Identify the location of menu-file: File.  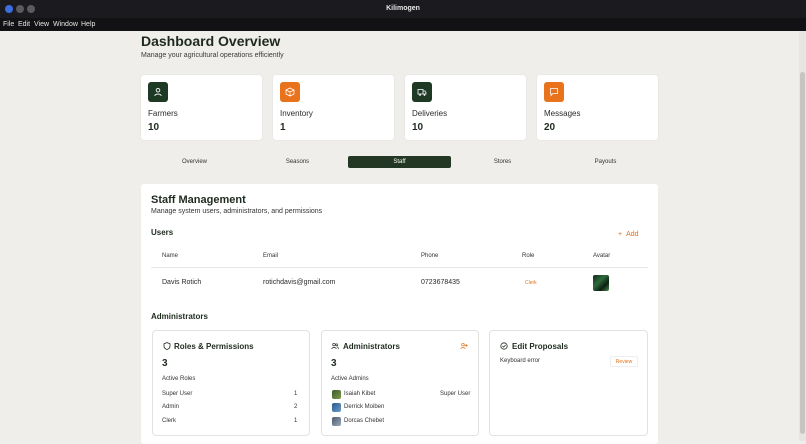
(8, 24).